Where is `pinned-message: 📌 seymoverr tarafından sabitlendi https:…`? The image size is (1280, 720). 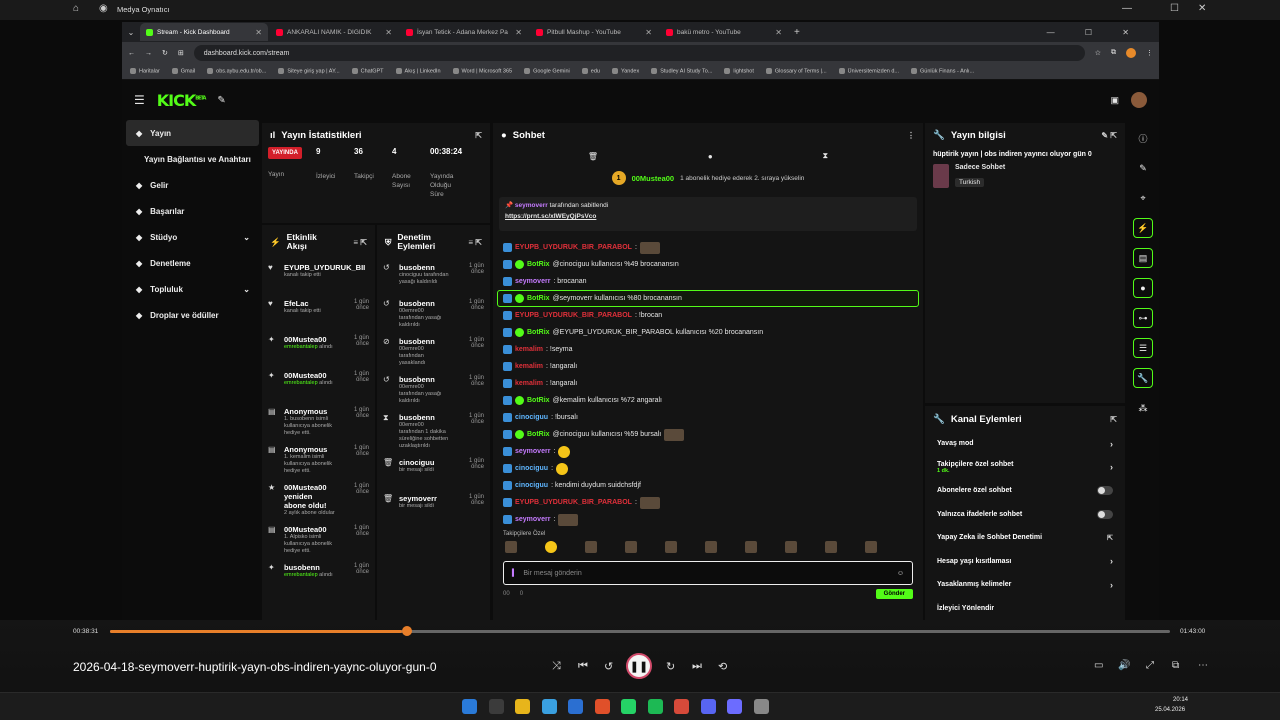
pinned-message: 📌 seymoverr tarafından sabitlendi https:… is located at coordinates (708, 214).